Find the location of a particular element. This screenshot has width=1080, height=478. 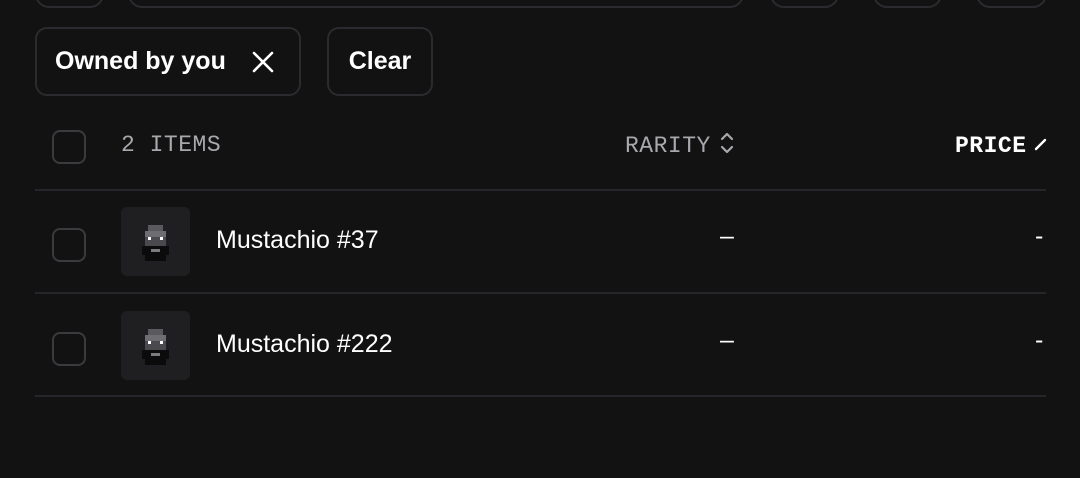

filter-chip-label: Owned by you is located at coordinates (140, 61).